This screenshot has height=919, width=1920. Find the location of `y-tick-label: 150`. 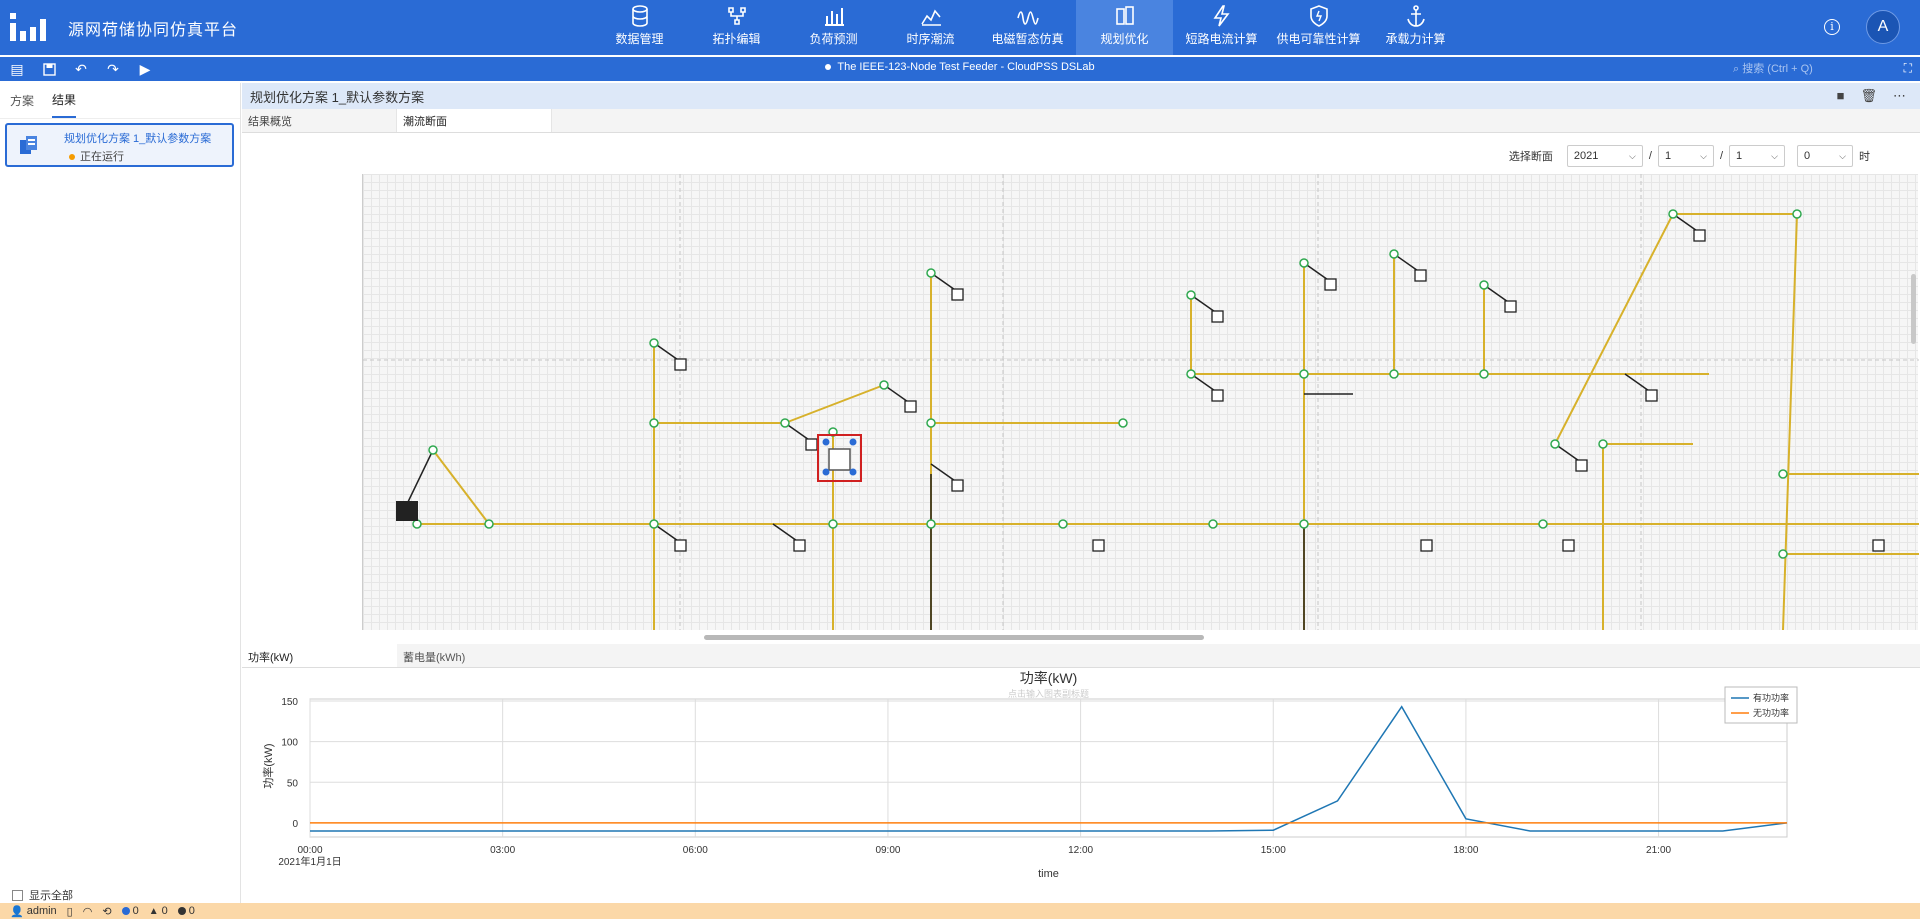

y-tick-label: 150 is located at coordinates (289, 702).